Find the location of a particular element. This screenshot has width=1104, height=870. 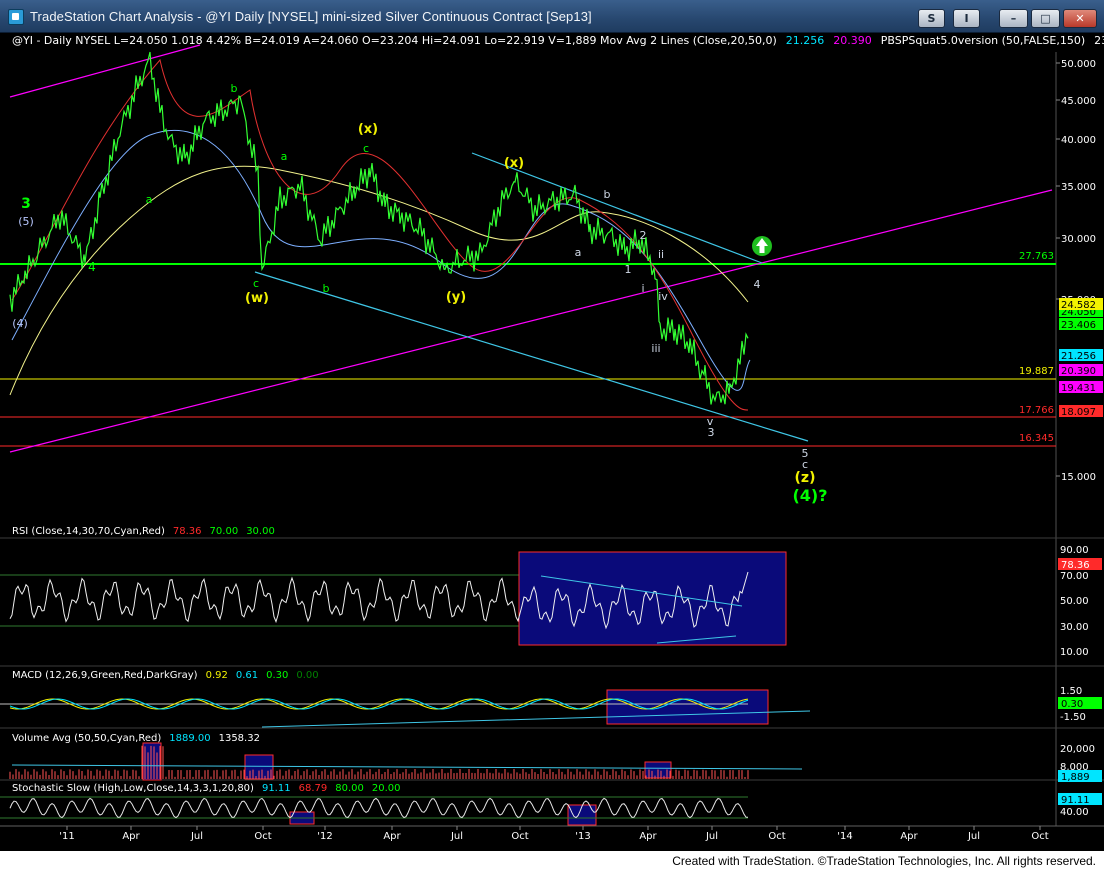

minimize-button: – is located at coordinates (1013, 18).